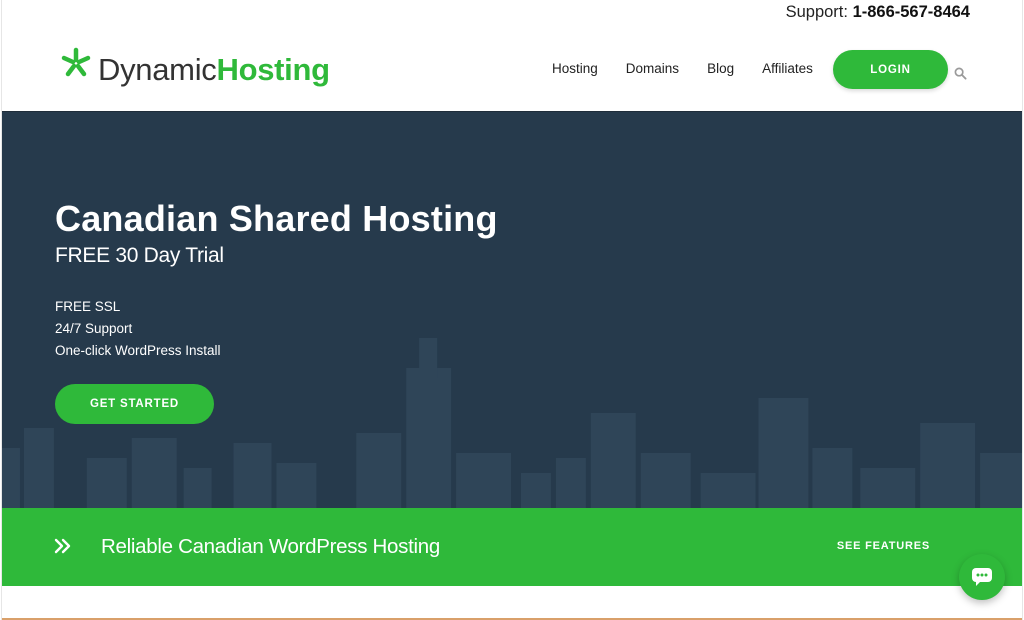 The height and width of the screenshot is (620, 1024). I want to click on double-chevron-right-icon, so click(62, 546).